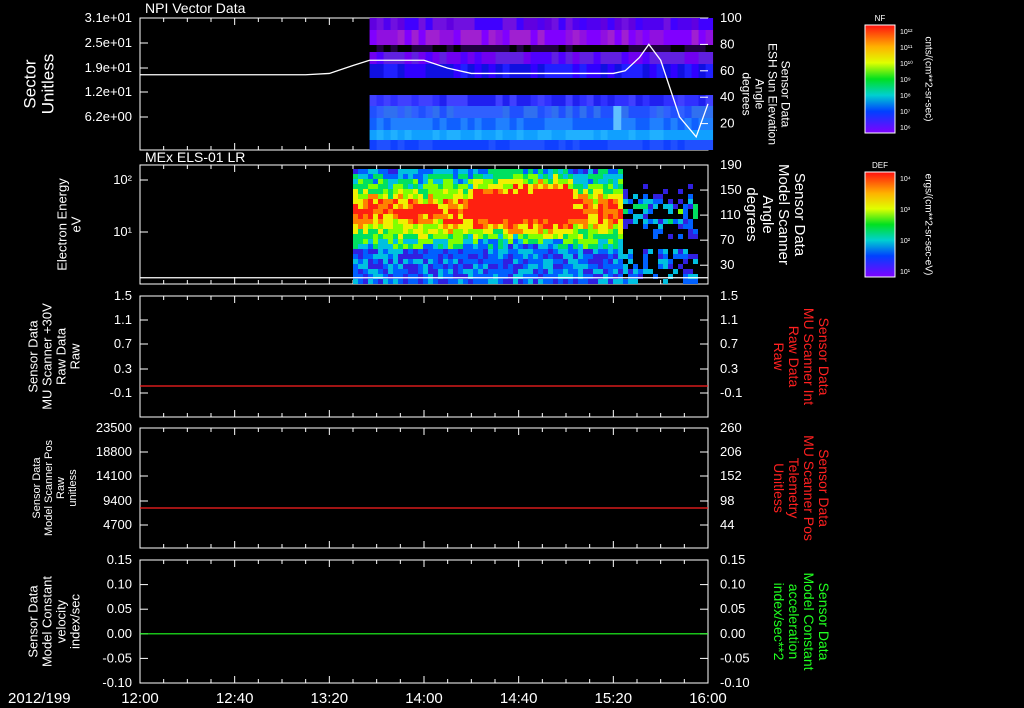 The height and width of the screenshot is (708, 1024). I want to click on panel-5-ytick-label: 0.10, so click(119, 584).